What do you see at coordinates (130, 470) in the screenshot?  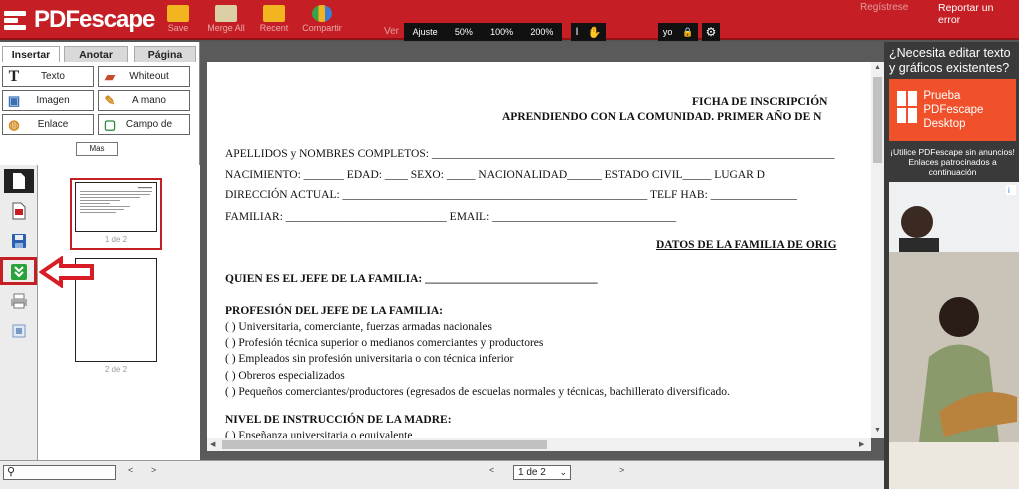 I see `prev-result-icon: <` at bounding box center [130, 470].